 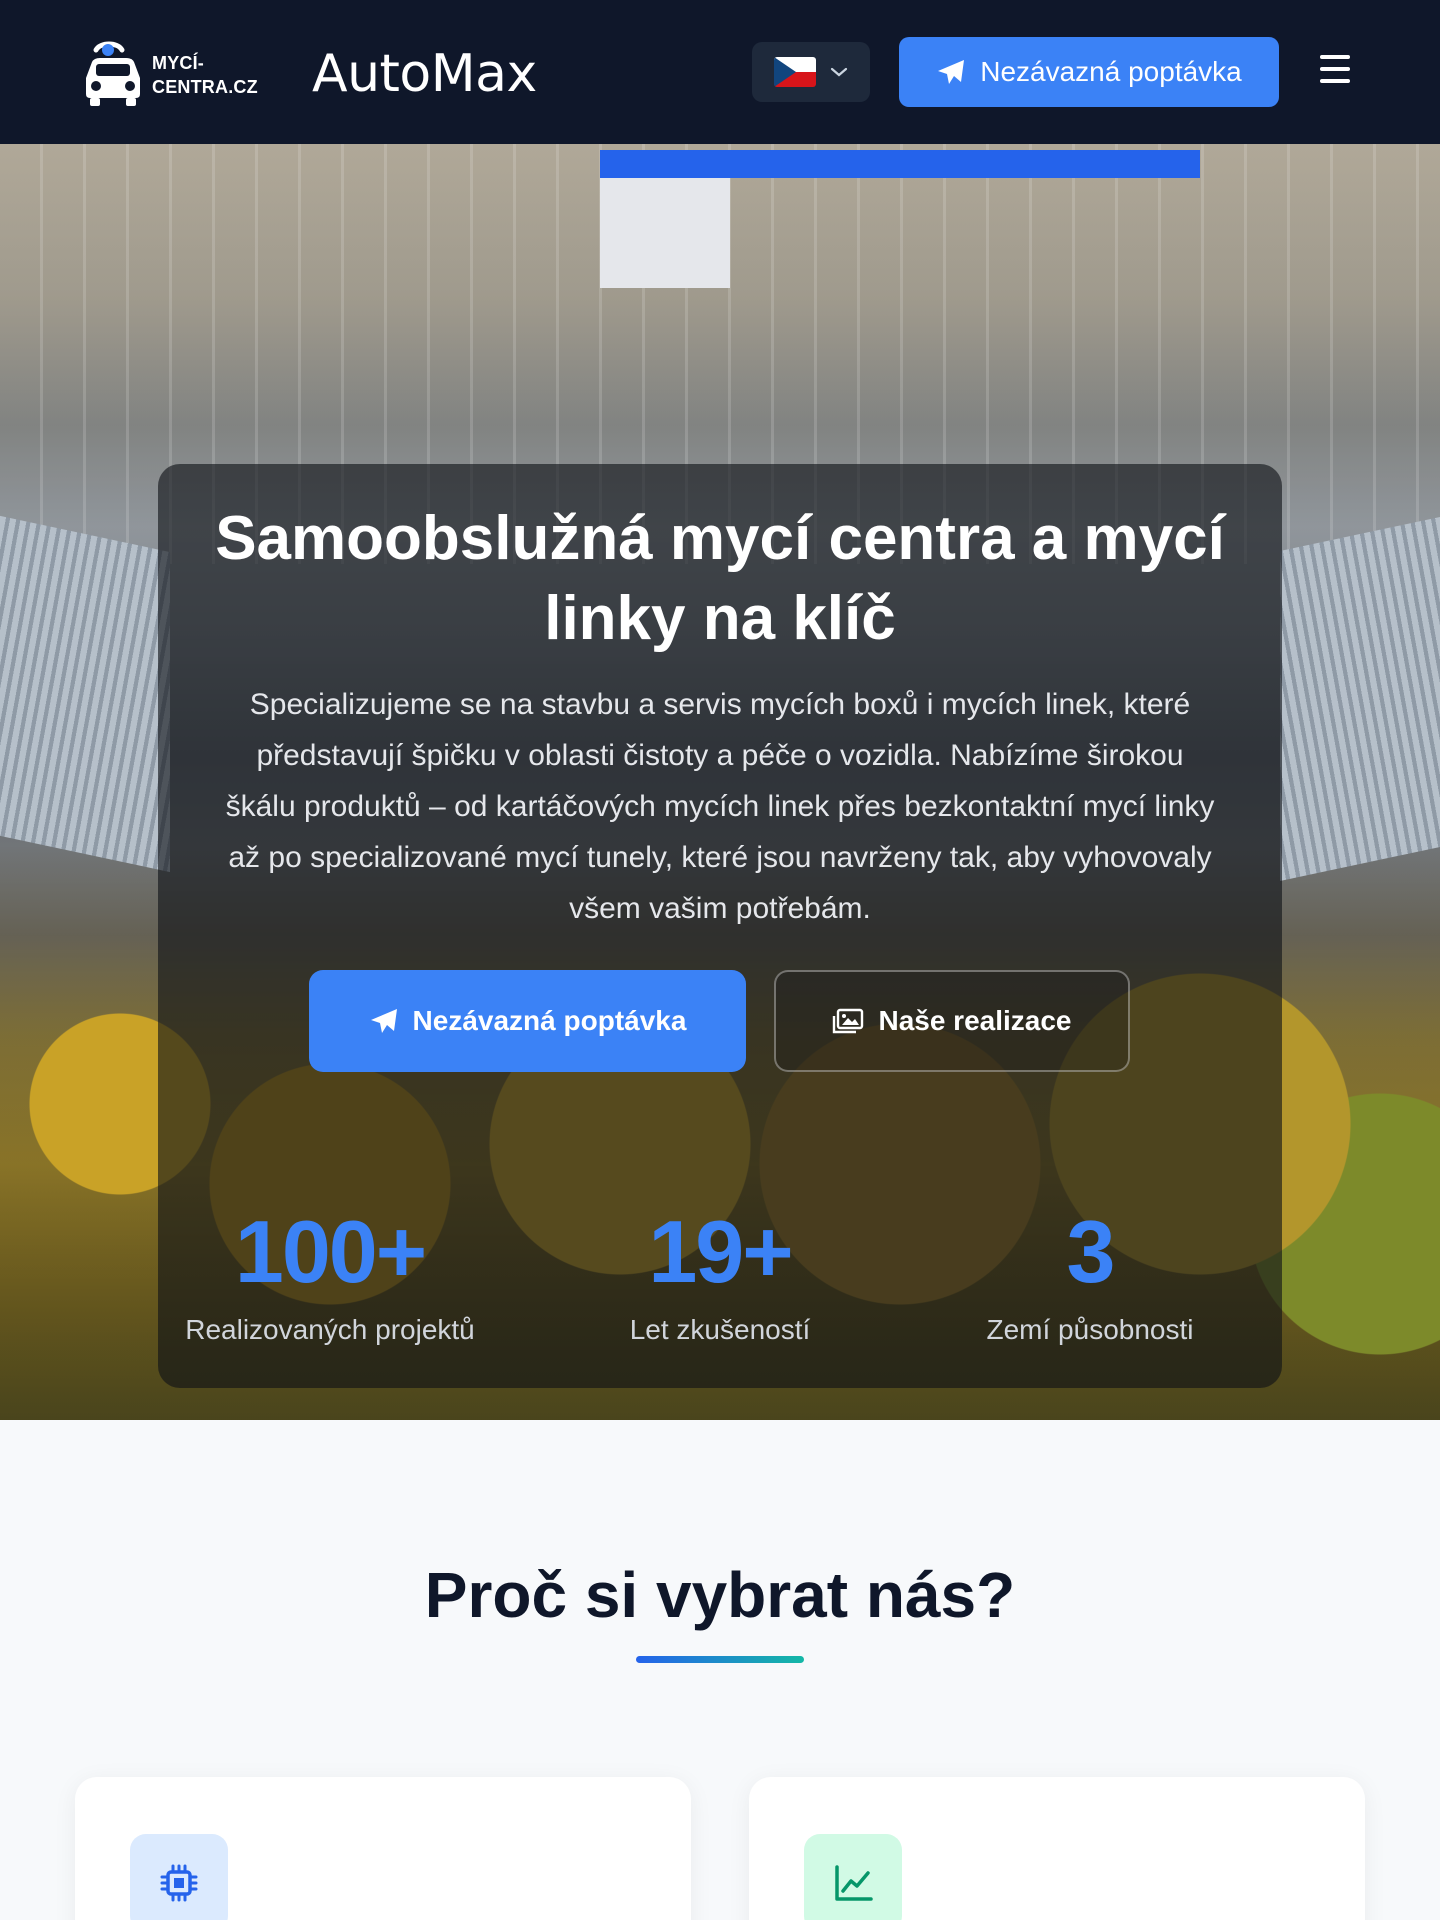 What do you see at coordinates (85, 694) in the screenshot?
I see `hero-background-carwash-roof-left` at bounding box center [85, 694].